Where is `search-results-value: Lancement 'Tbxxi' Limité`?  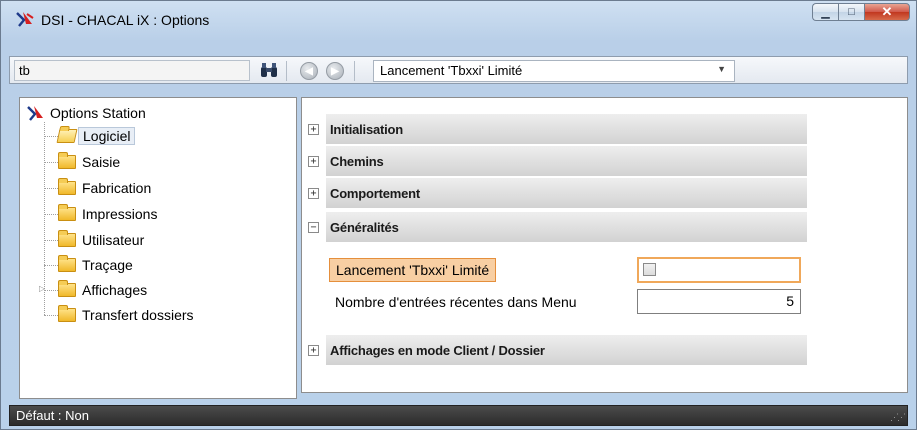 search-results-value: Lancement 'Tbxxi' Limité is located at coordinates (451, 70).